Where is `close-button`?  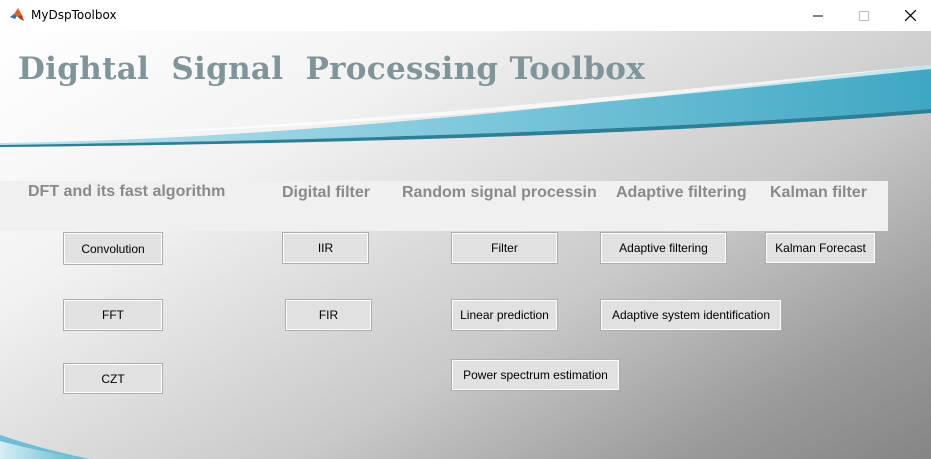 close-button is located at coordinates (909, 15).